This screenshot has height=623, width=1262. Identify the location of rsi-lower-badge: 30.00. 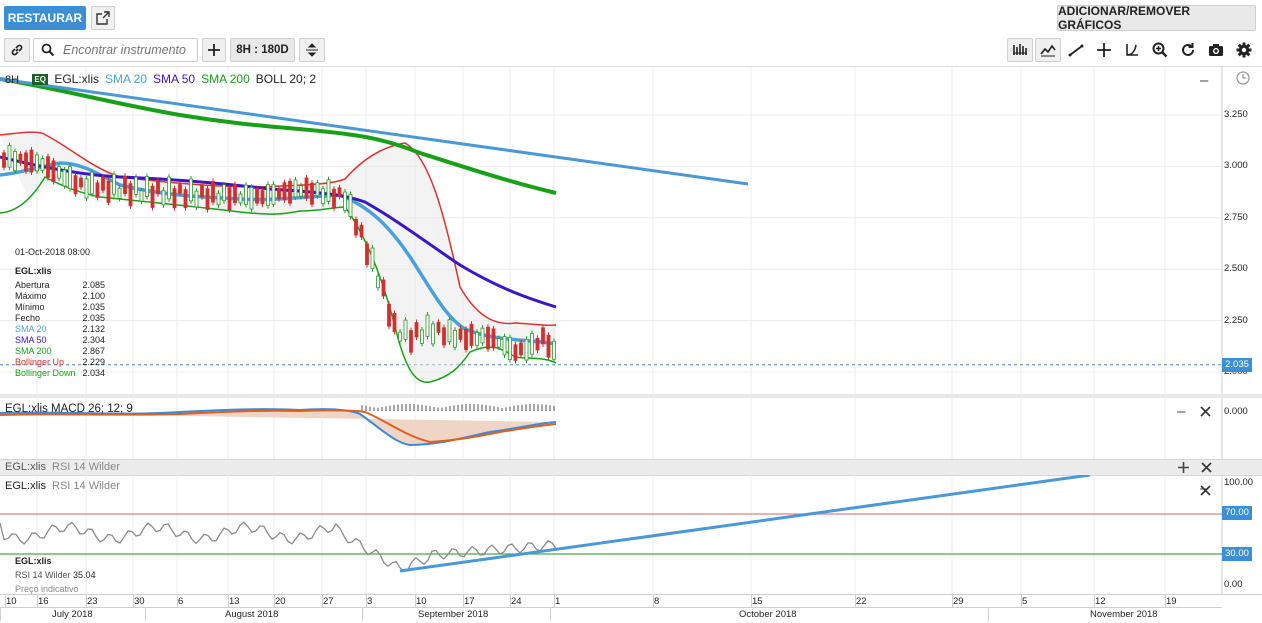
(1237, 554).